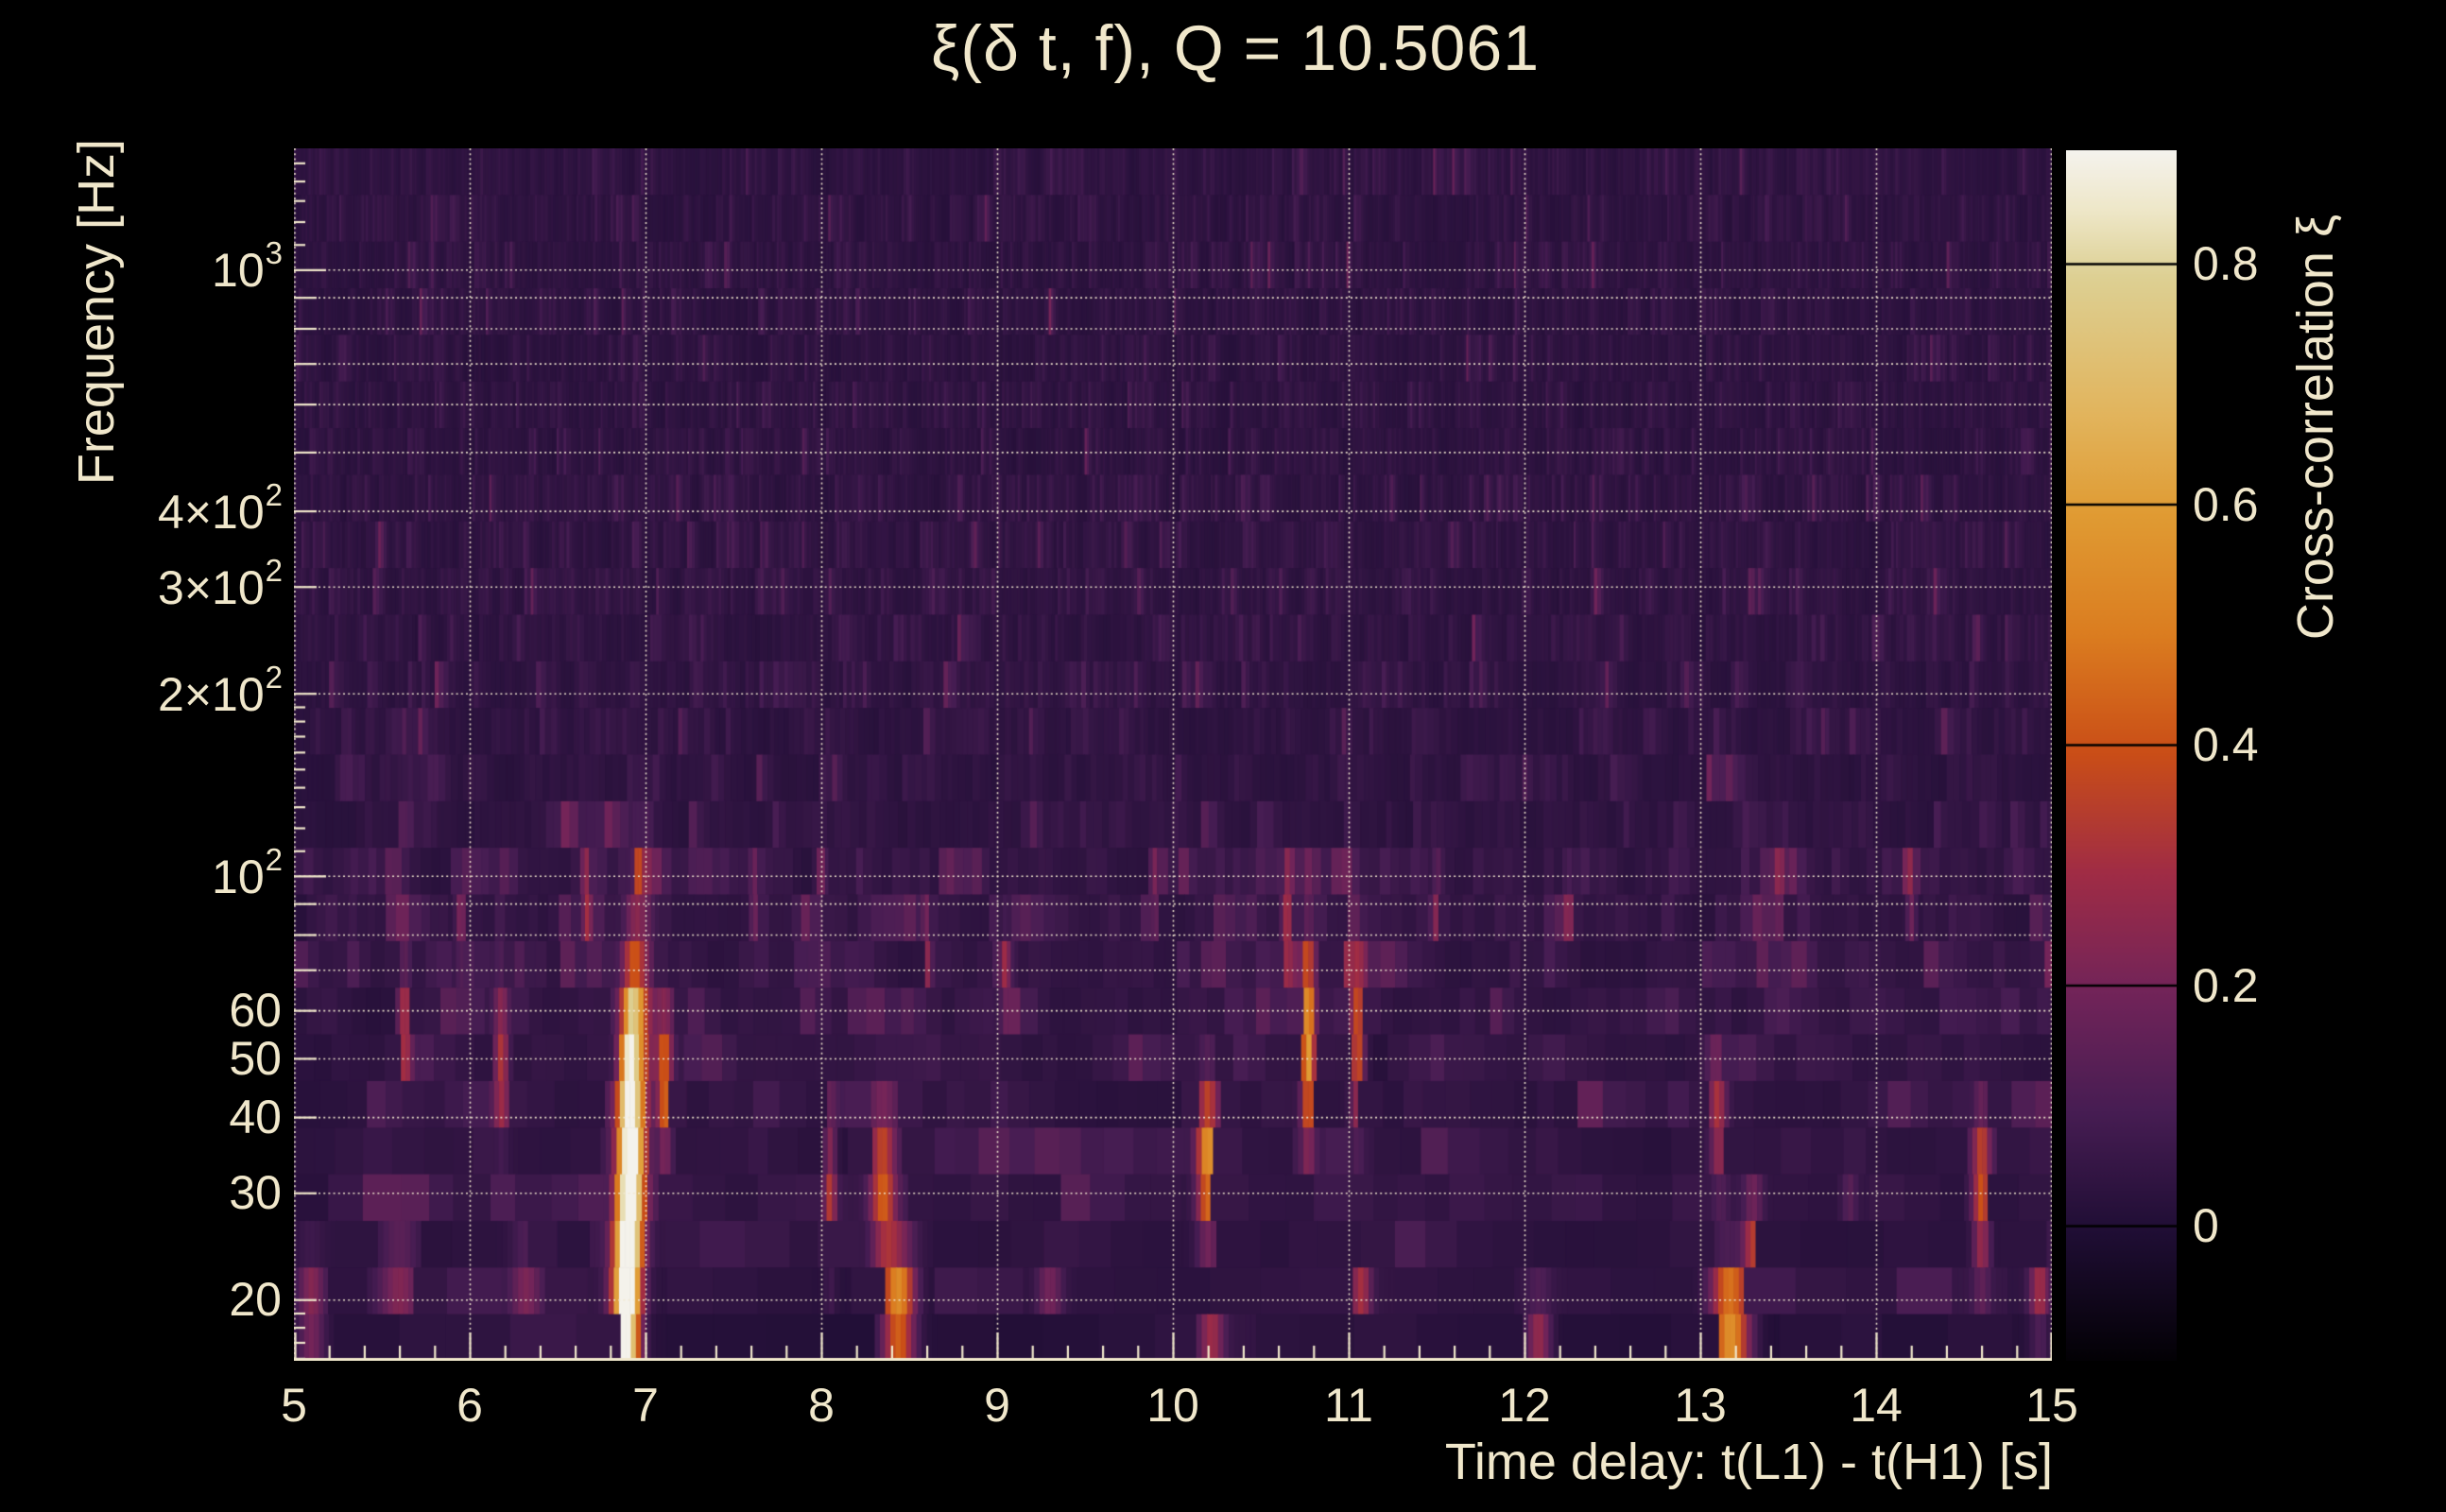  Describe the element at coordinates (221, 583) in the screenshot. I see `y-tick-label: 3×102` at that location.